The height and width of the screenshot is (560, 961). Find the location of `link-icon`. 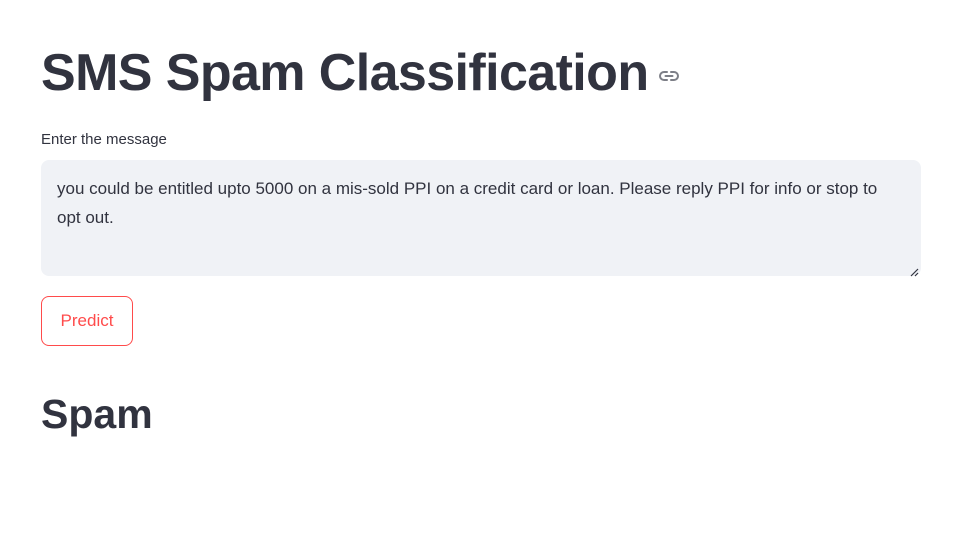

link-icon is located at coordinates (669, 76).